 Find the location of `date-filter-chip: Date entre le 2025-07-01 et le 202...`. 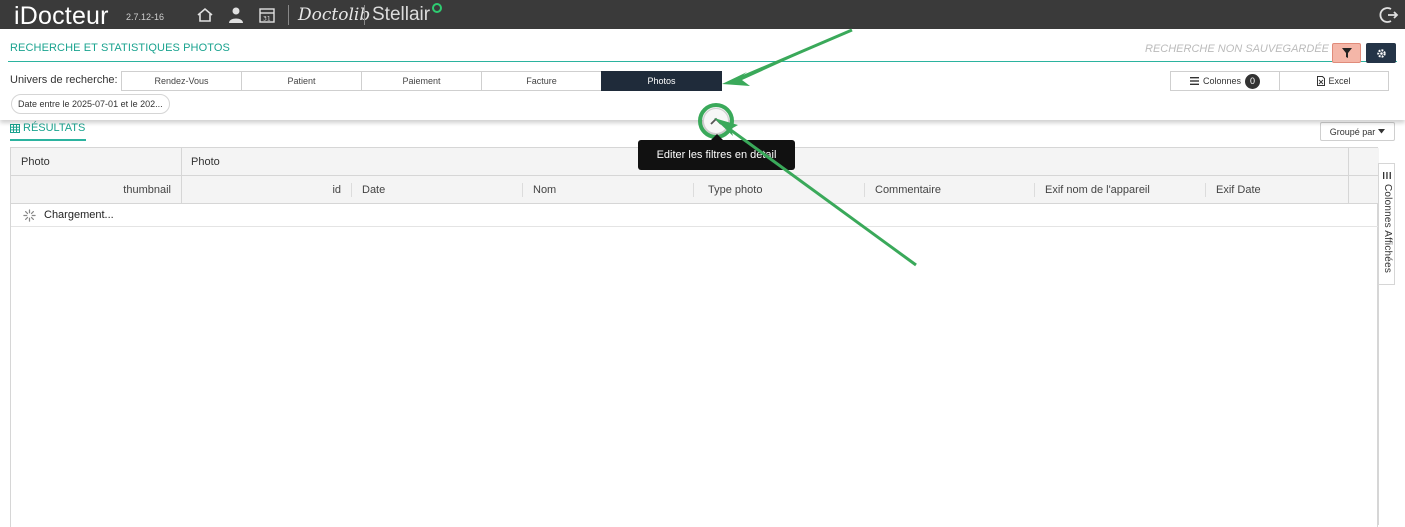

date-filter-chip: Date entre le 2025-07-01 et le 202... is located at coordinates (90, 104).